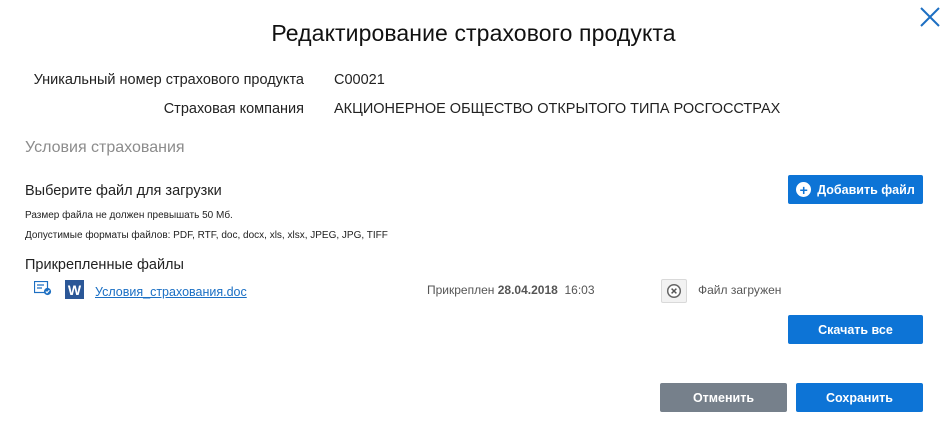  What do you see at coordinates (105, 147) in the screenshot?
I see `section-title-conditions: Условия страхования` at bounding box center [105, 147].